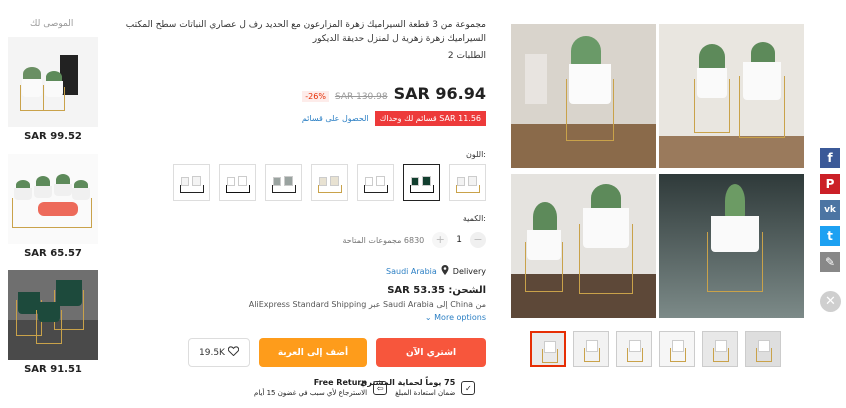  I want to click on return-icon: ⇦, so click(380, 388).